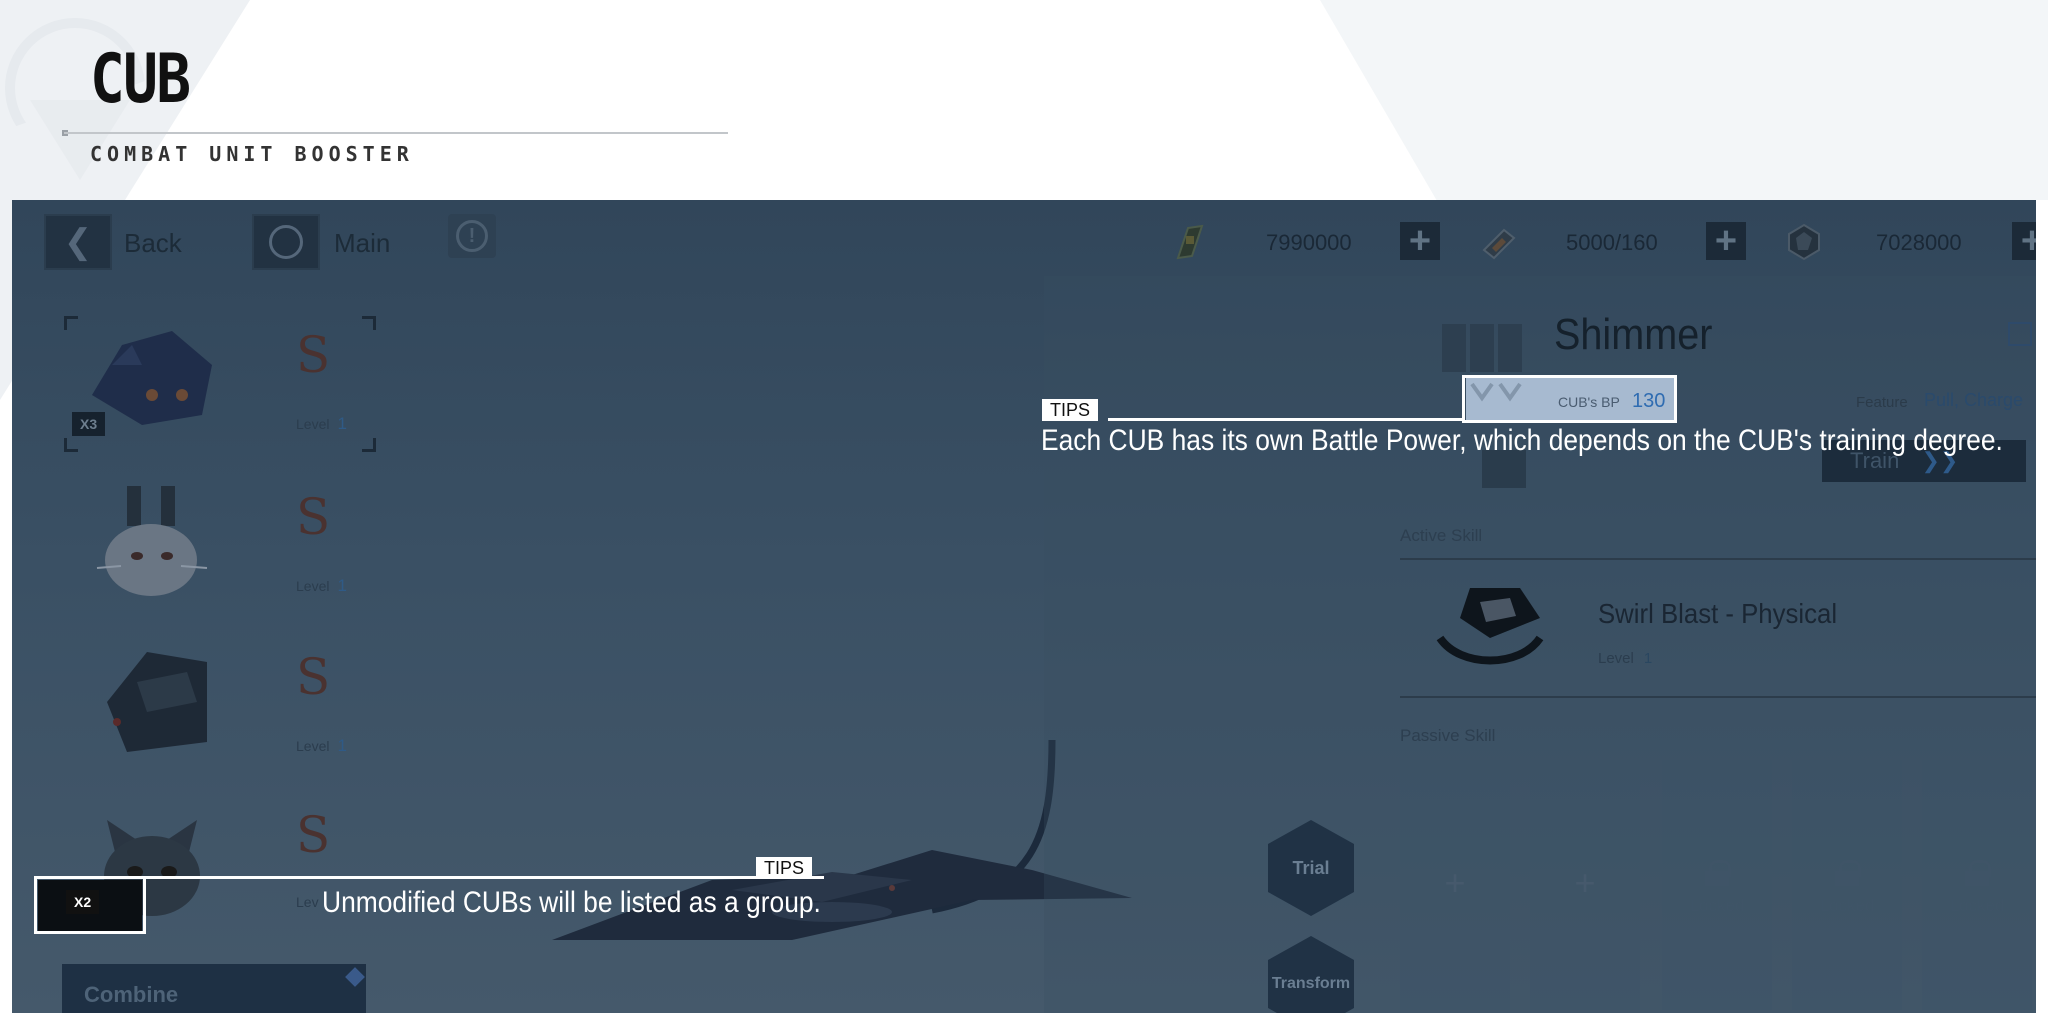  What do you see at coordinates (214, 988) in the screenshot?
I see `combine-button: Combine` at bounding box center [214, 988].